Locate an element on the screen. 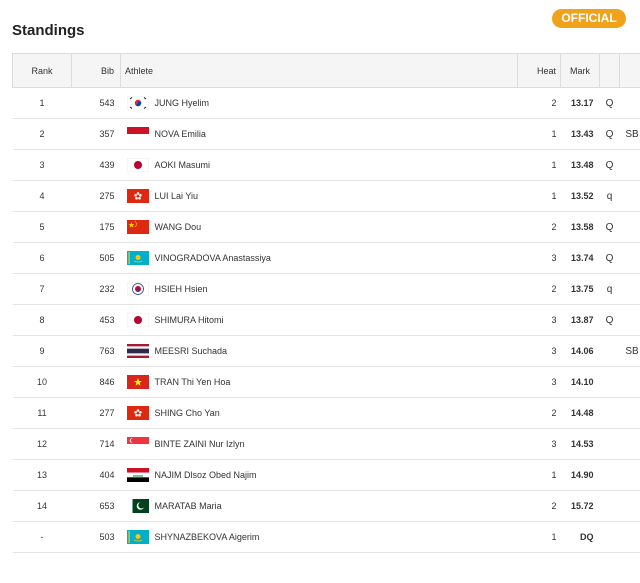 This screenshot has width=640, height=583. cell-bib: 505 is located at coordinates (107, 258).